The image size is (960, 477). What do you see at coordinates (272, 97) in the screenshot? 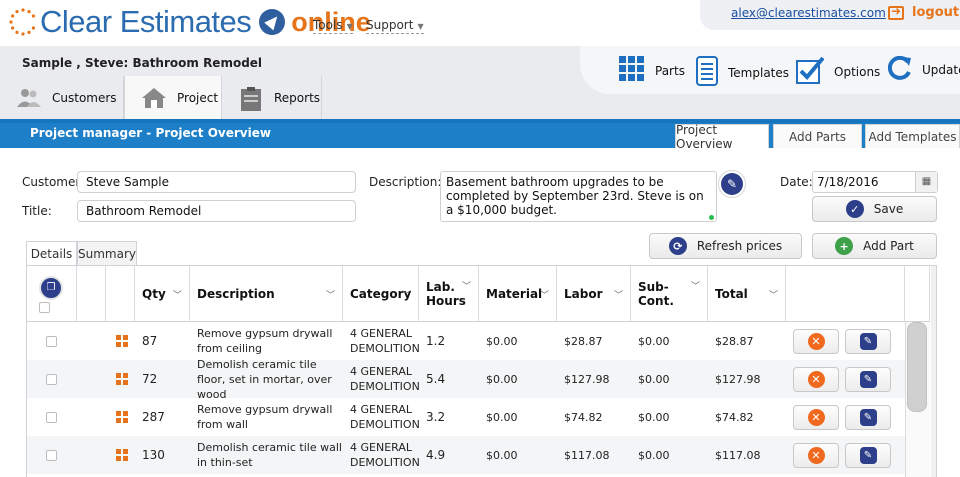
I see `nav-reports: Reports` at bounding box center [272, 97].